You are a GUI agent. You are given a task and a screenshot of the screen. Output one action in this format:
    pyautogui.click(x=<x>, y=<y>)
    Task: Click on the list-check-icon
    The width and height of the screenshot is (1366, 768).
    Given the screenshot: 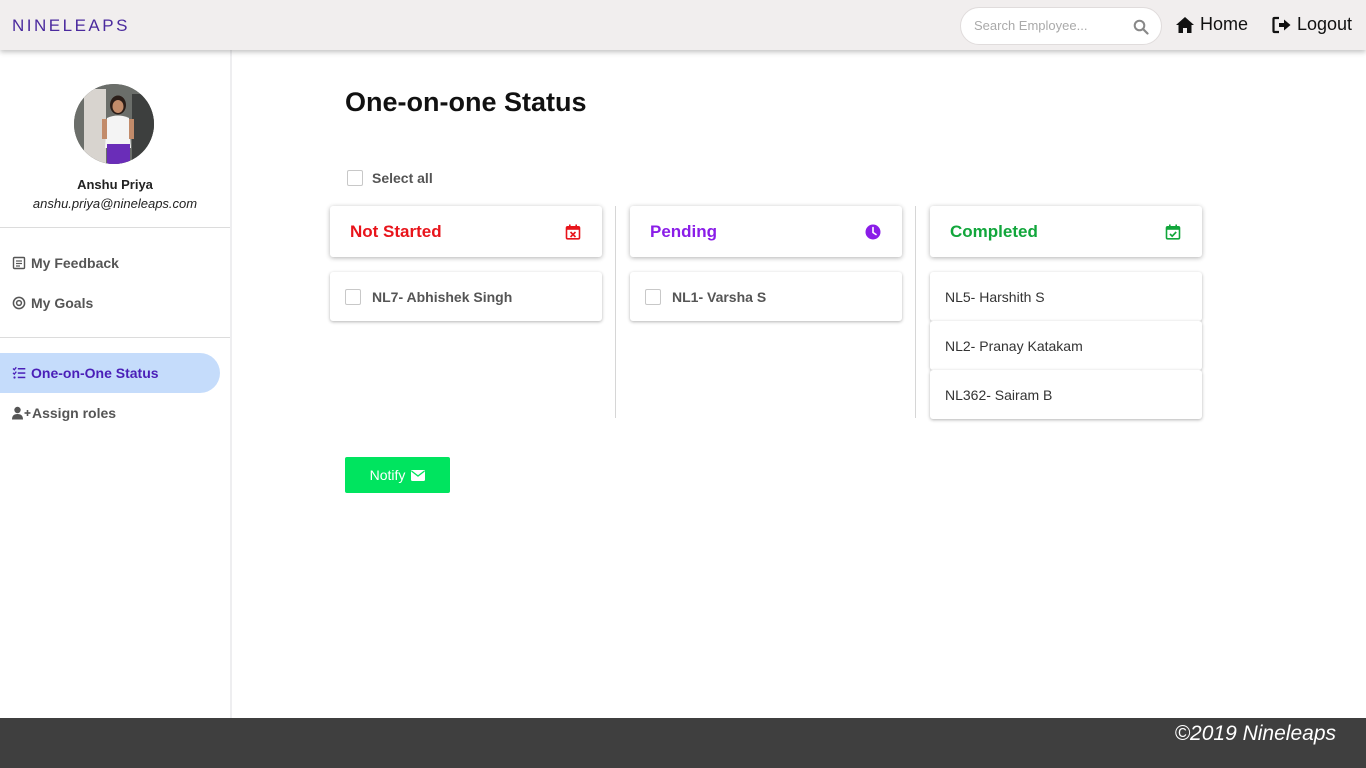 What is the action you would take?
    pyautogui.click(x=19, y=372)
    